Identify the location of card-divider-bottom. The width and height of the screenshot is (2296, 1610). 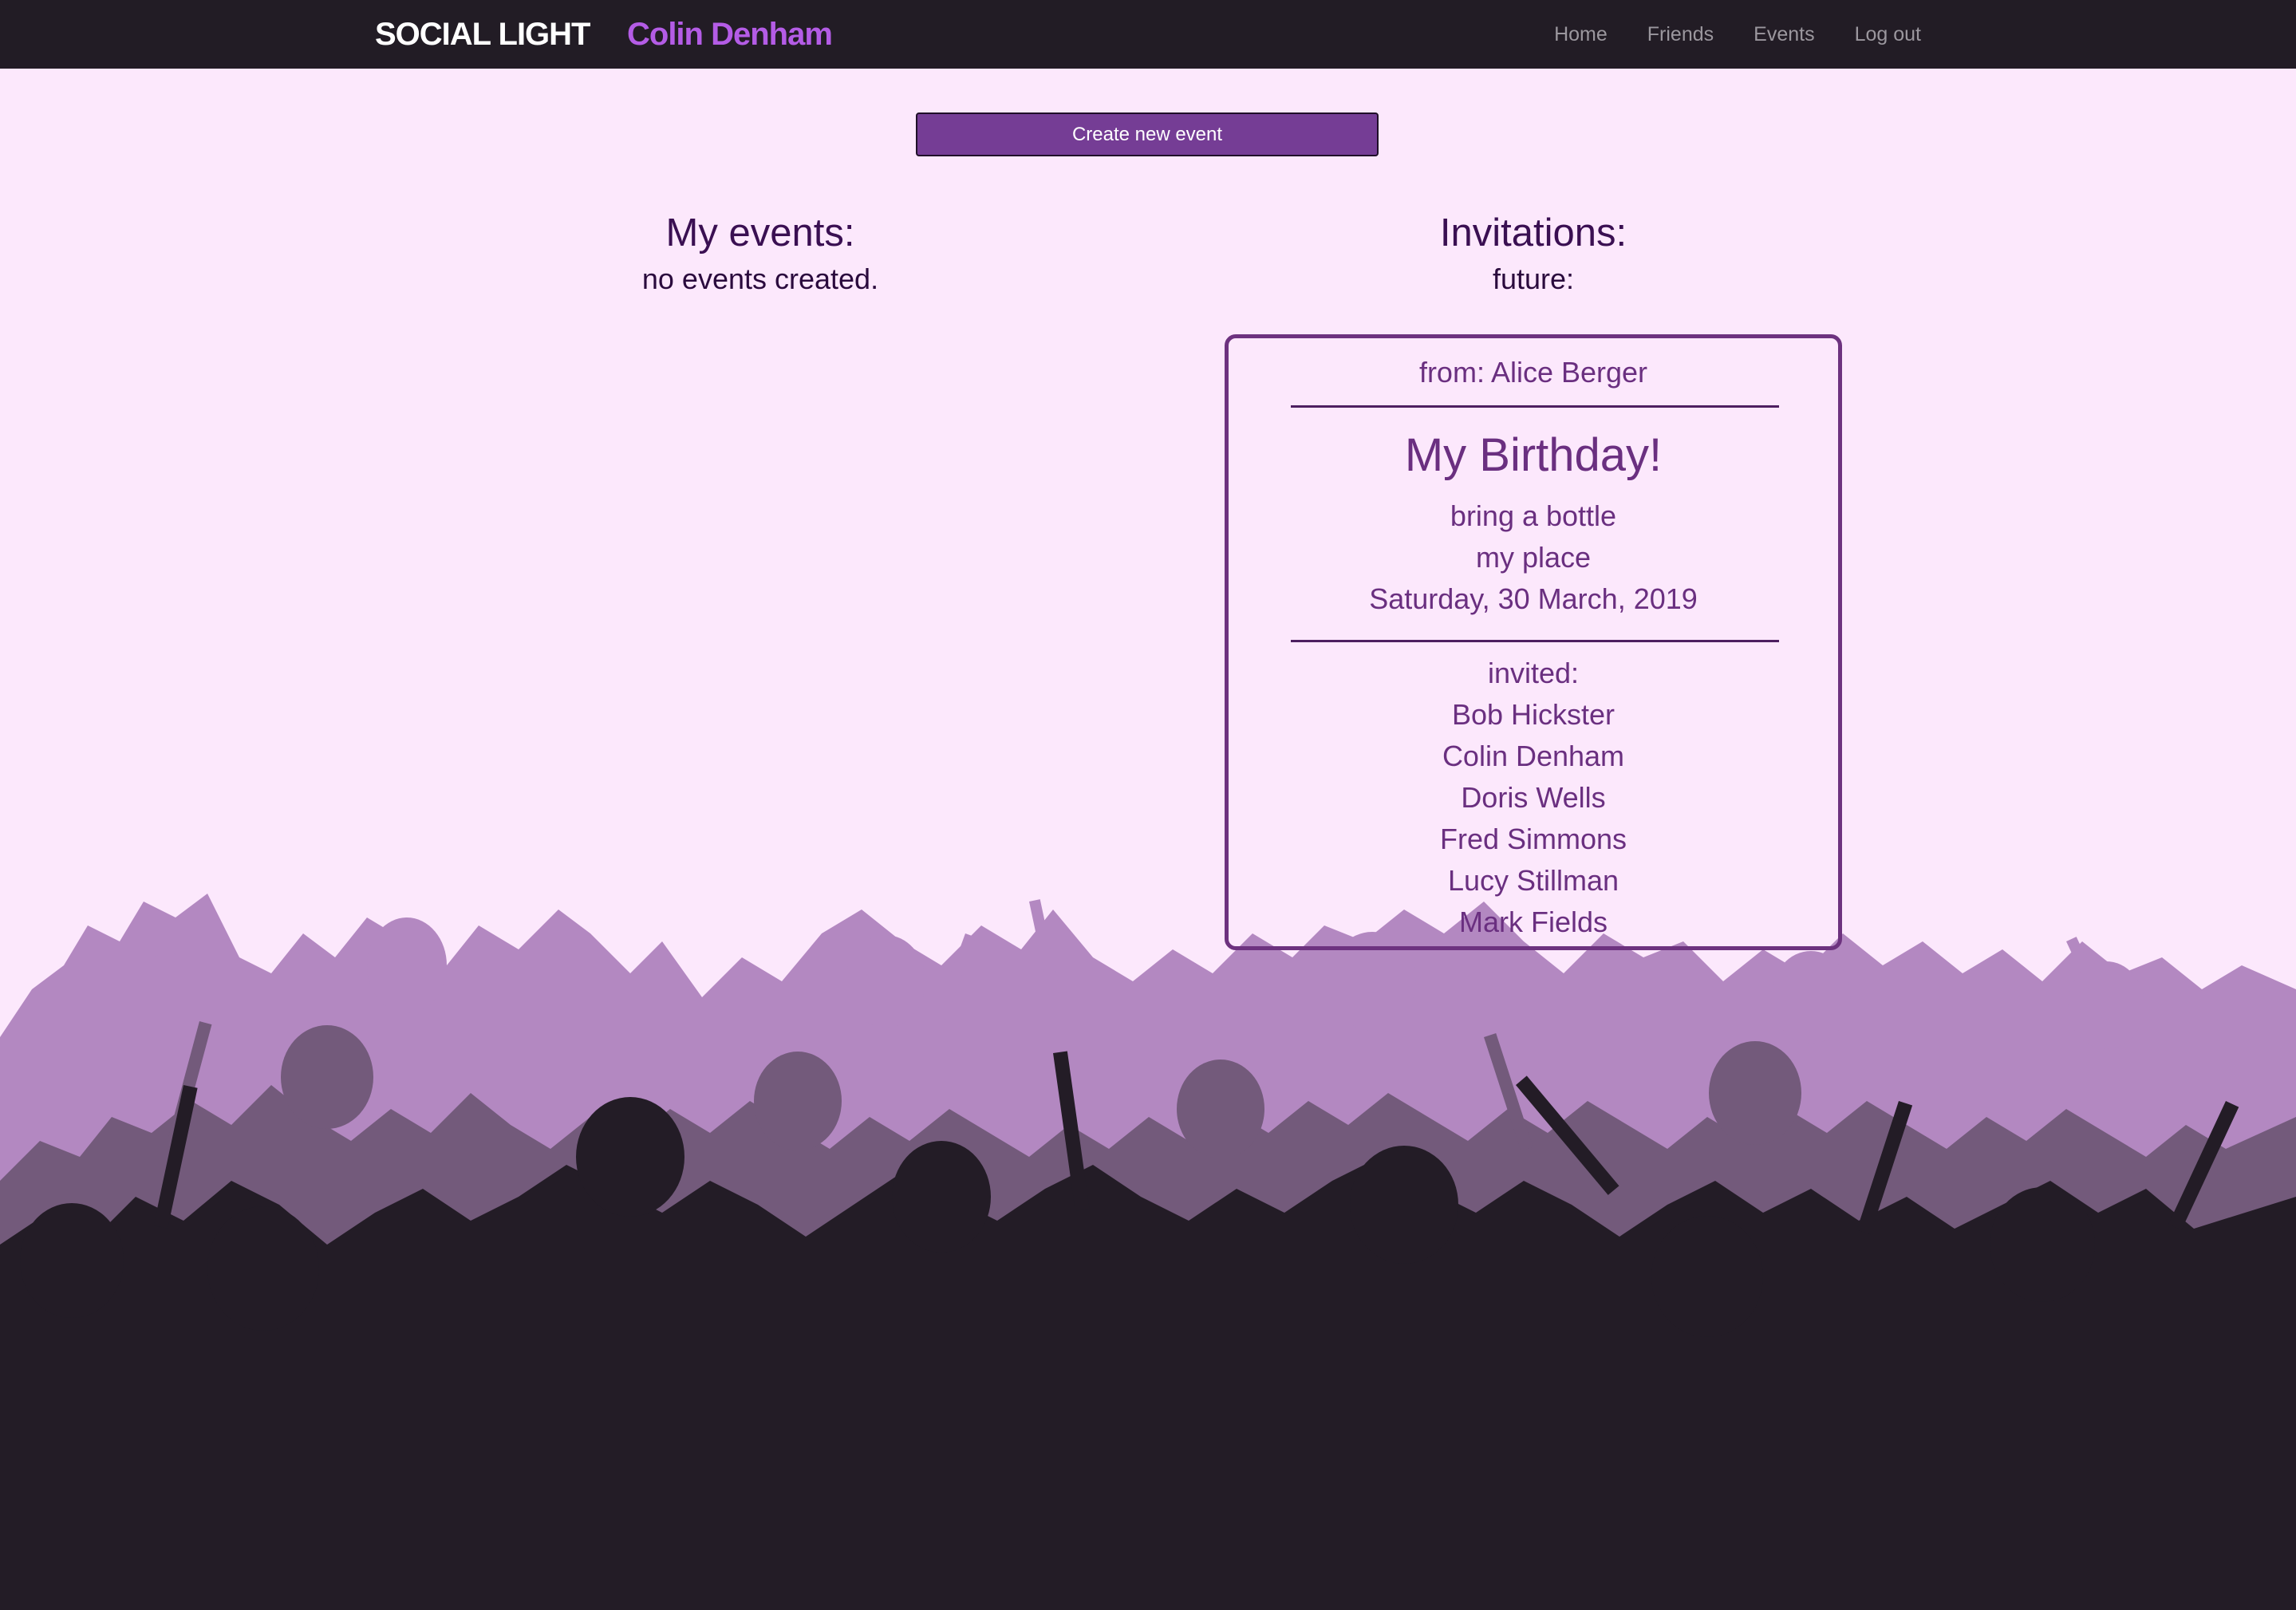
(1535, 641).